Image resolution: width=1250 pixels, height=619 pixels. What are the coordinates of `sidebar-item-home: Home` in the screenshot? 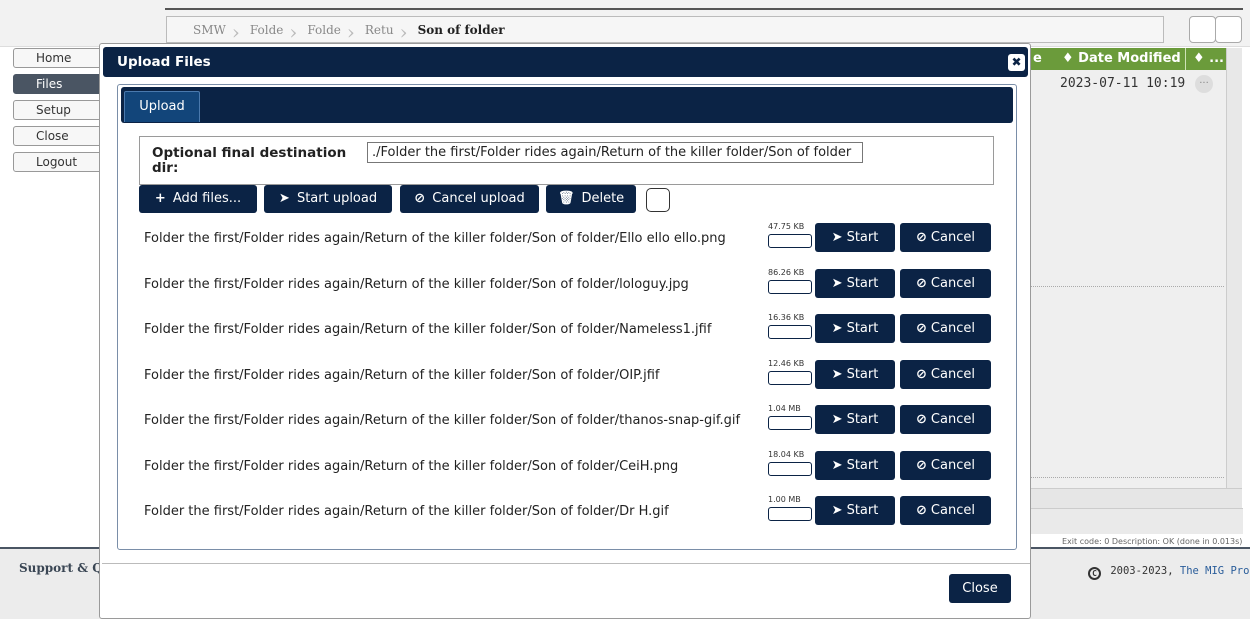 It's located at (58, 58).